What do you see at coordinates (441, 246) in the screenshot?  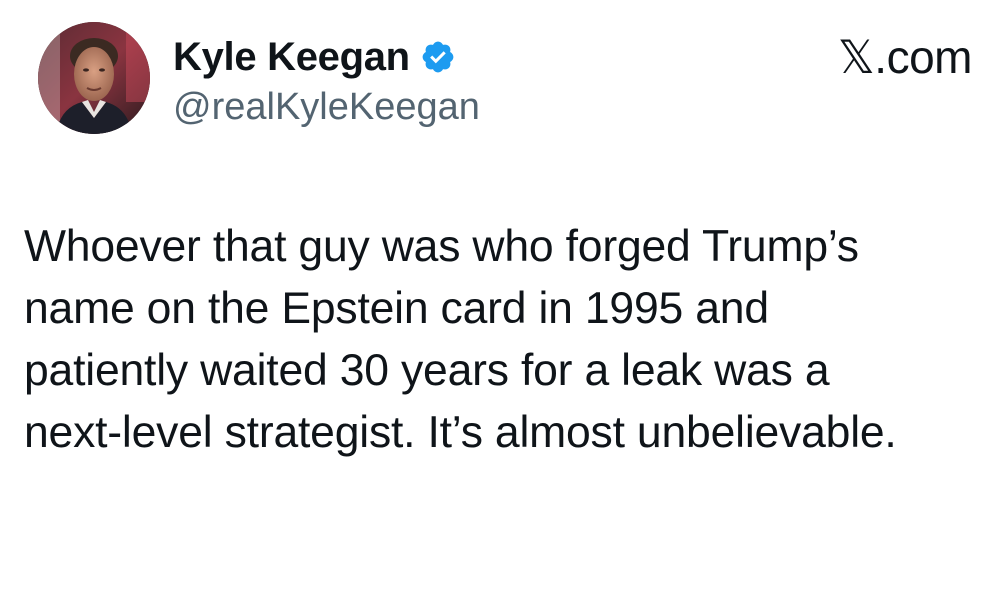 I see `tweet-line: Whoever that guy was who forged Trump’s` at bounding box center [441, 246].